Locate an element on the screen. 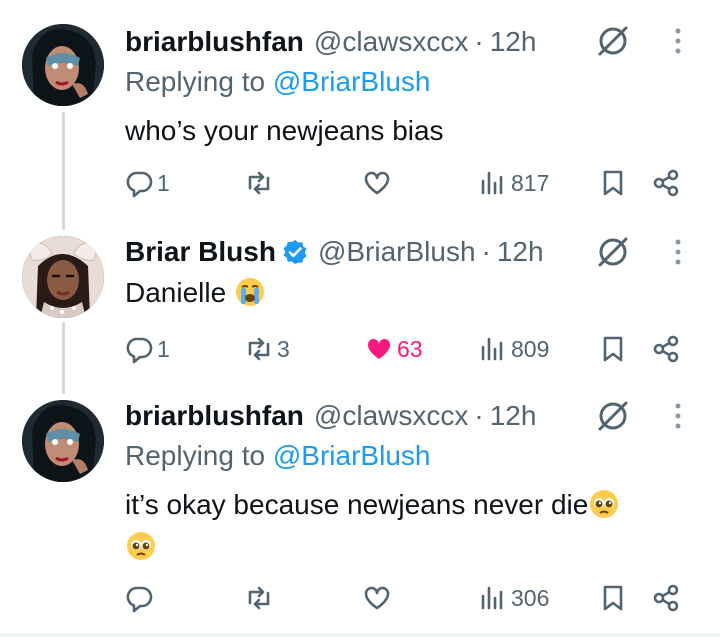 This screenshot has width=720, height=637. tweet-header: Briar Blush @BriarBlush · 12h is located at coordinates (334, 252).